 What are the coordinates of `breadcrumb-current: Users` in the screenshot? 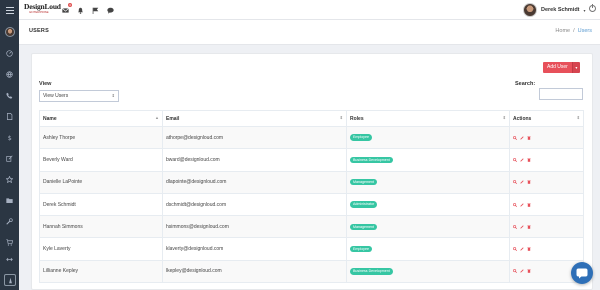 It's located at (584, 31).